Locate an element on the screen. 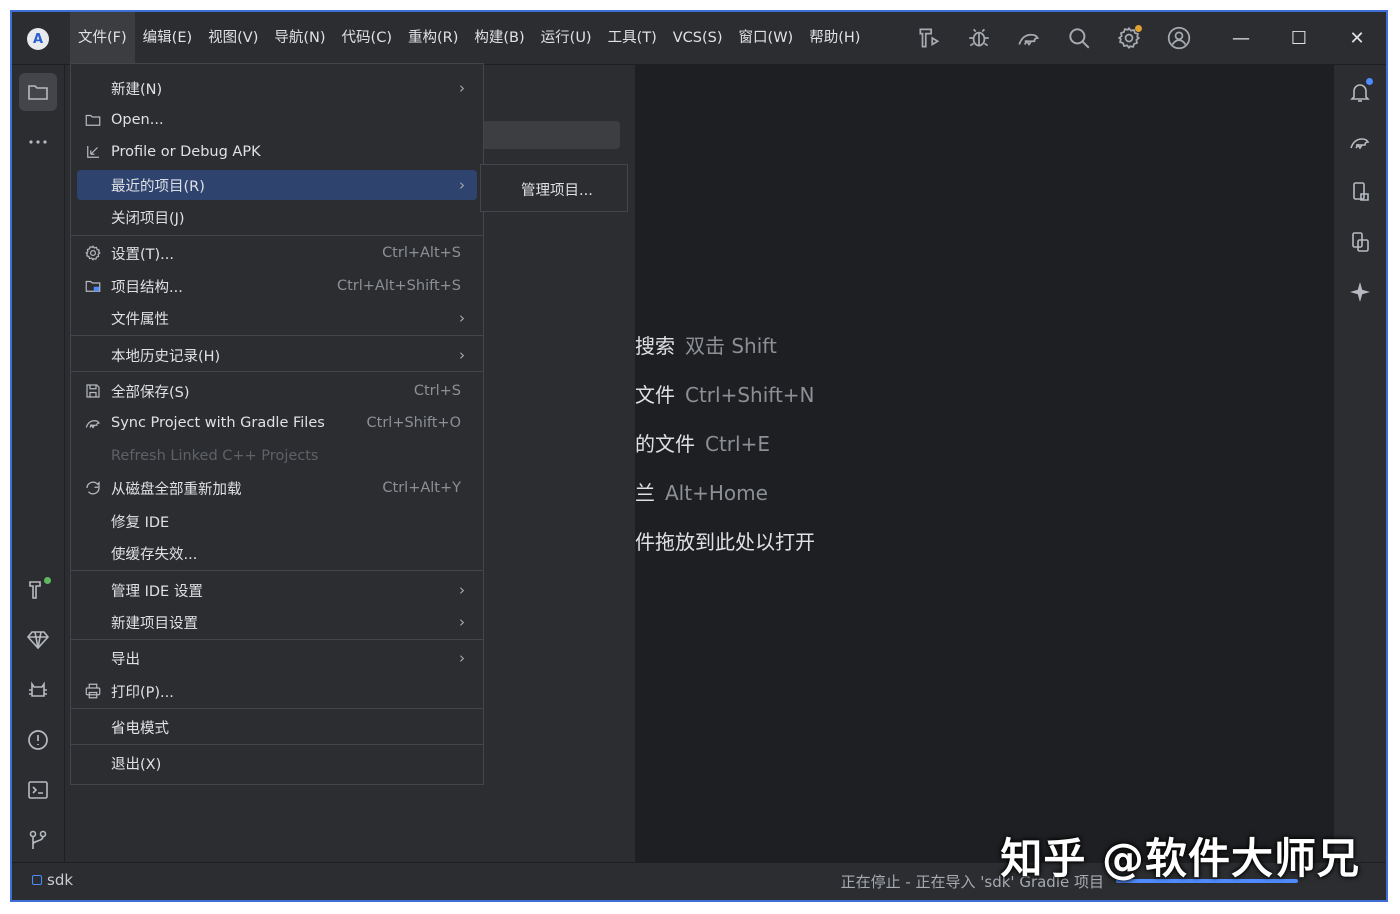 This screenshot has width=1400, height=914. file-menu-item-5: 设置(T)... Ctrl+Alt+S is located at coordinates (277, 253).